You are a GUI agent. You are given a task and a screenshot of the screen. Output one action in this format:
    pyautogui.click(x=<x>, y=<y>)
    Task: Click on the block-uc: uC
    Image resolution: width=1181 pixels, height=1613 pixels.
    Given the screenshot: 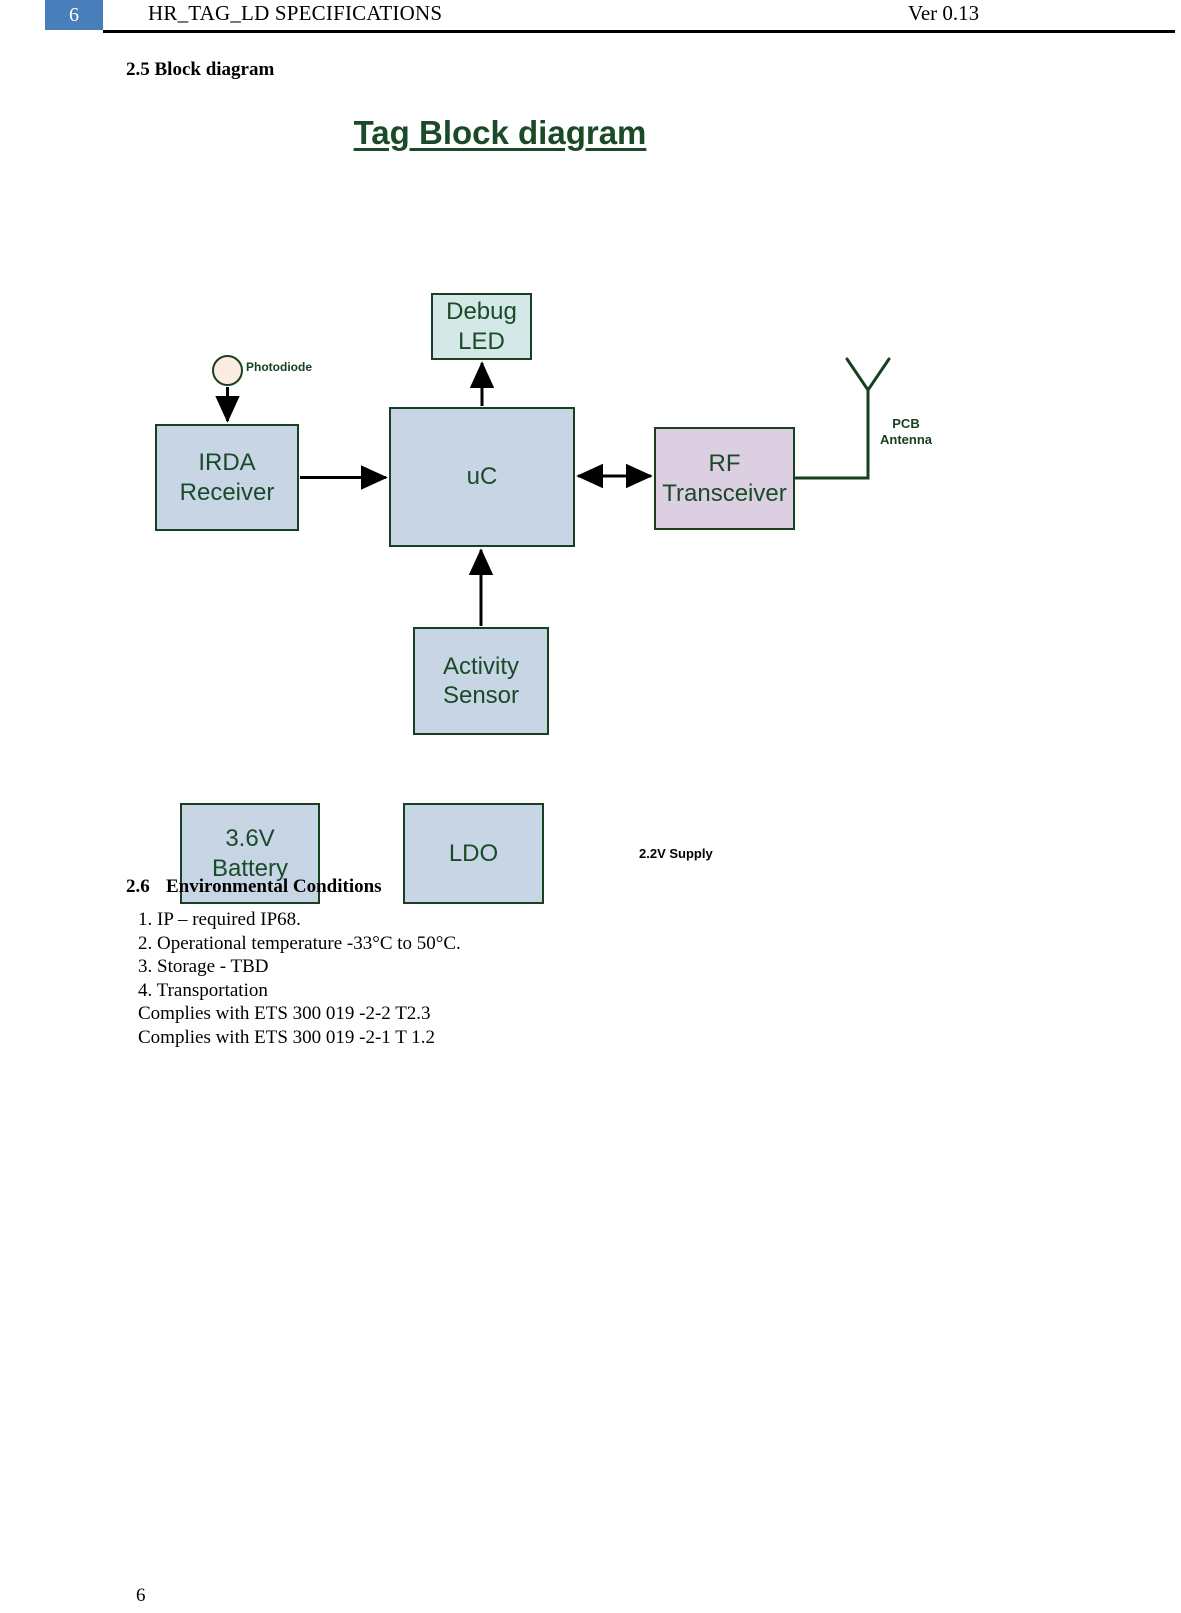 What is the action you would take?
    pyautogui.click(x=482, y=477)
    